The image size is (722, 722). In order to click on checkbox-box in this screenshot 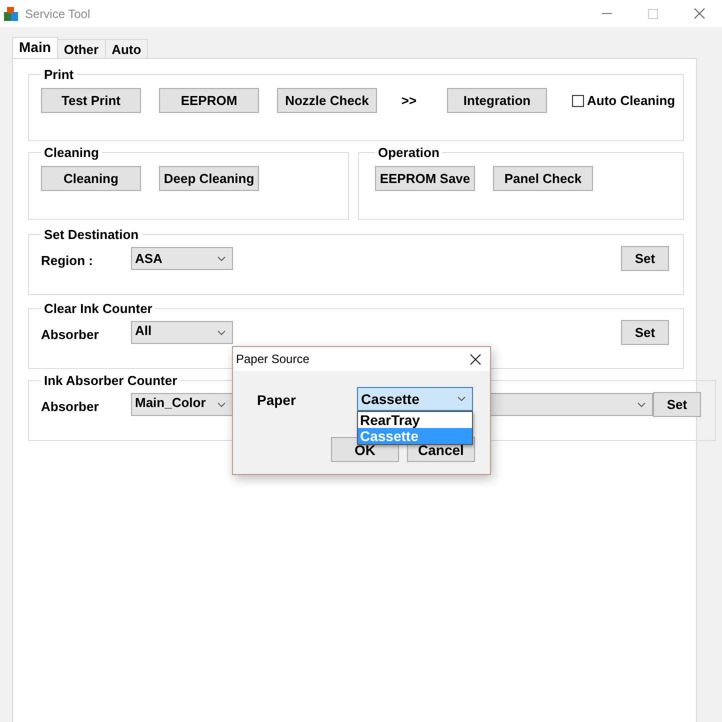, I will do `click(578, 100)`.